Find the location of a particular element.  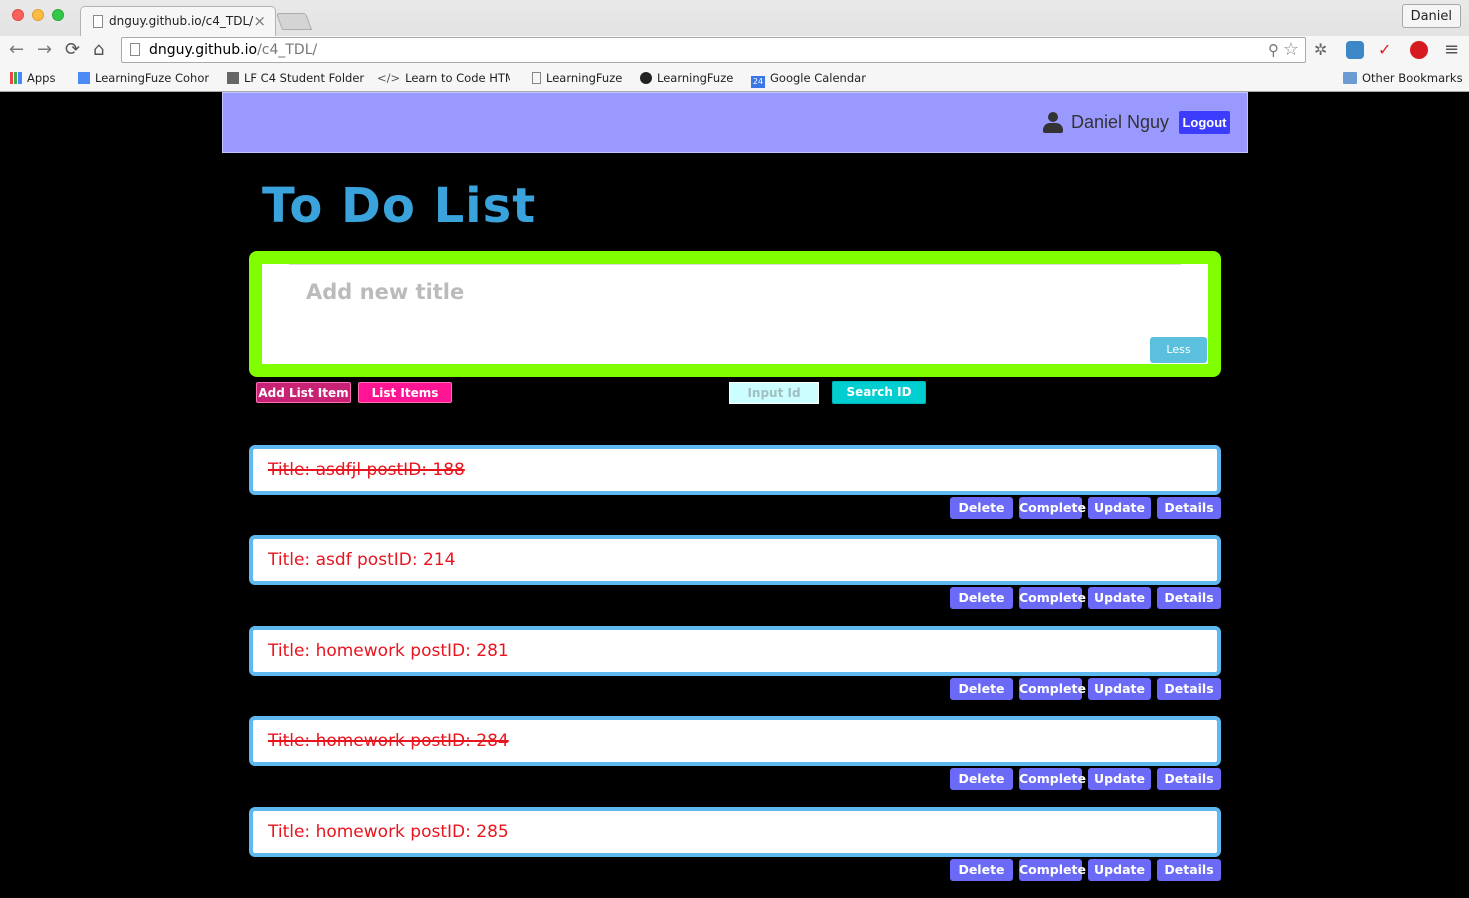

swoosh-icon: ✓ is located at coordinates (1384, 50).